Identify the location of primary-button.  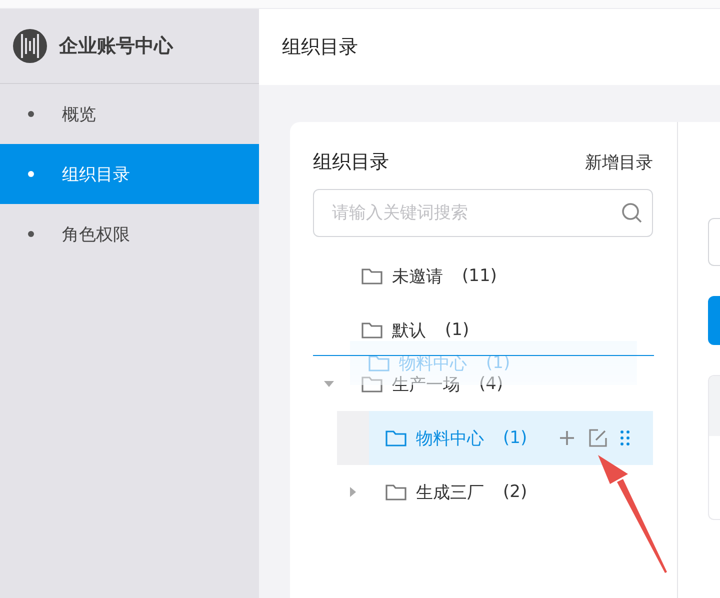
(714, 320).